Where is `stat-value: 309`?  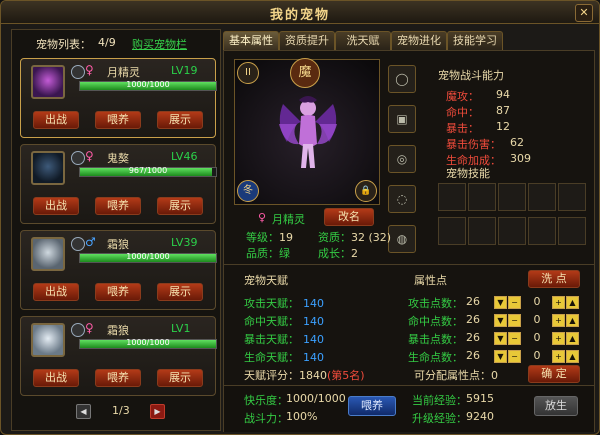 stat-value: 309 is located at coordinates (520, 158).